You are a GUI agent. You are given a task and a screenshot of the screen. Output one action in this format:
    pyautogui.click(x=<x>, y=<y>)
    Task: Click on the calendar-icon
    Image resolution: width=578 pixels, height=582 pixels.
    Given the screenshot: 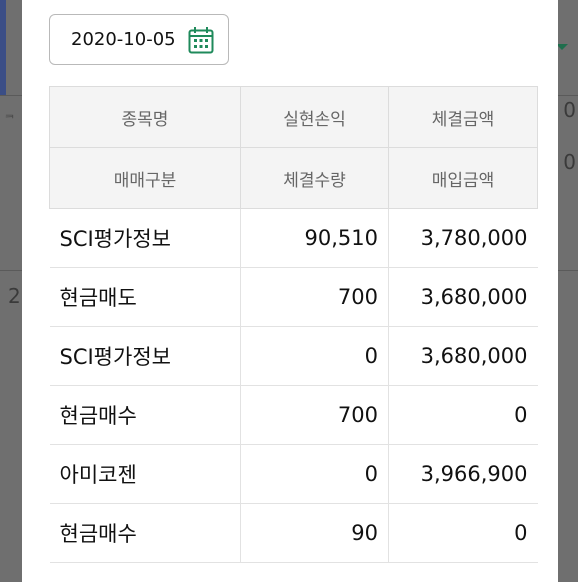 What is the action you would take?
    pyautogui.click(x=201, y=40)
    